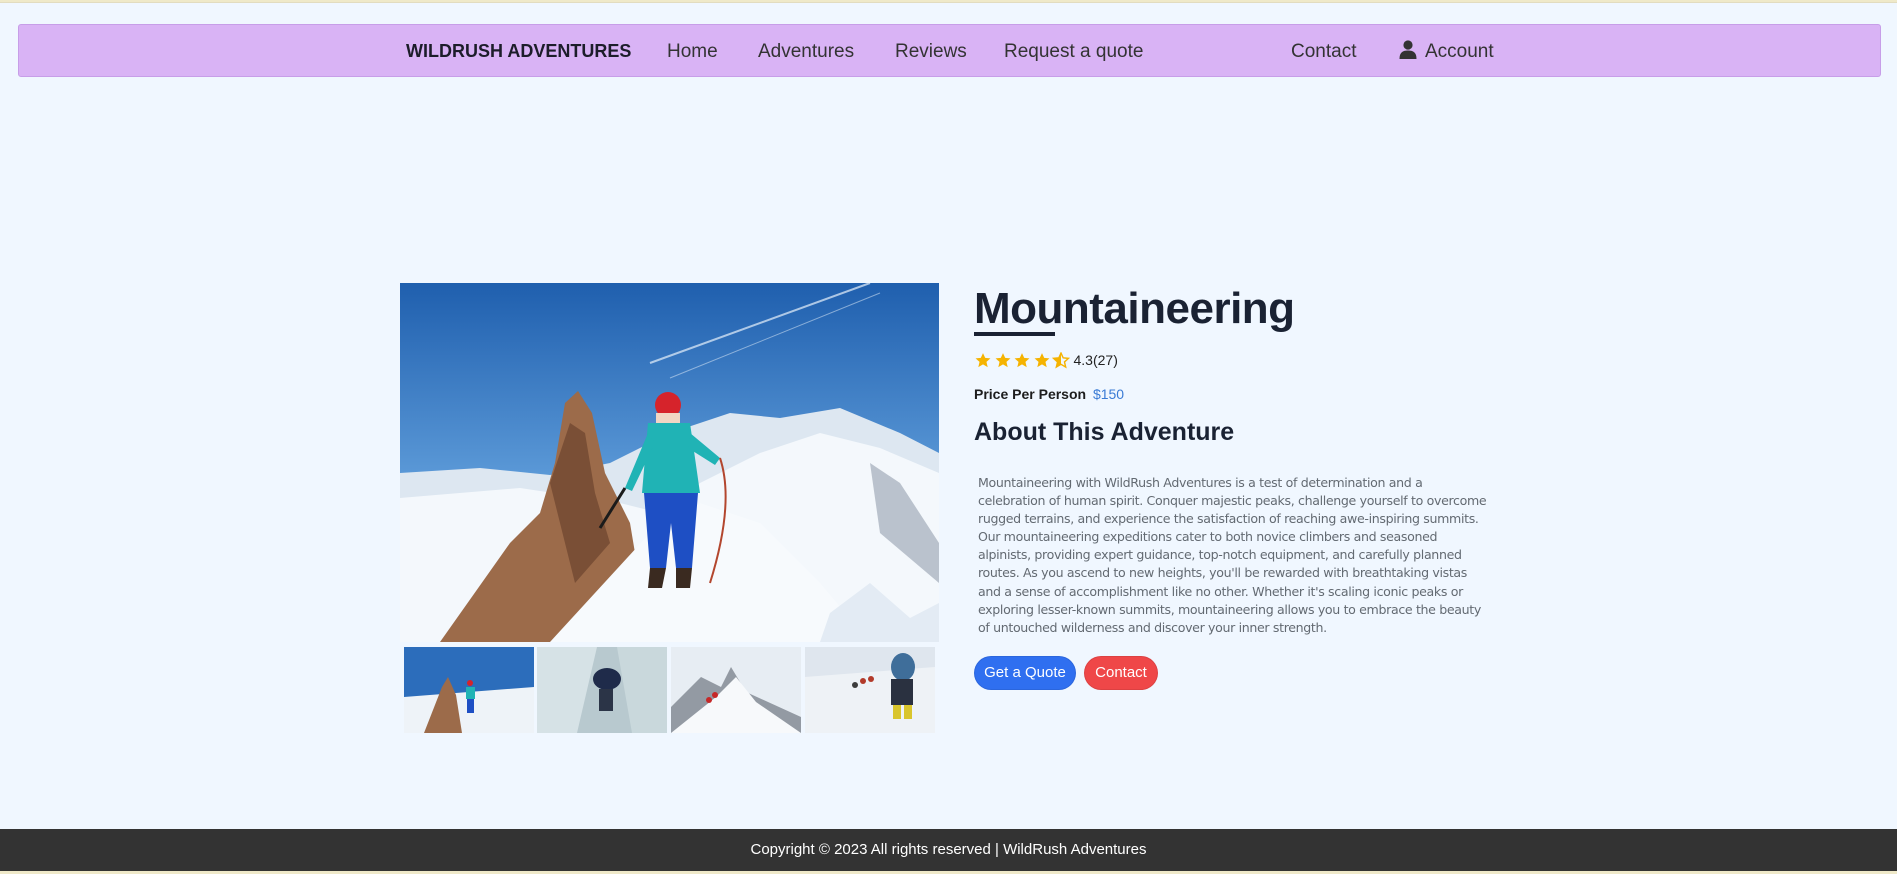 The height and width of the screenshot is (874, 1897). I want to click on thumbnail-snow-ridge-image, so click(736, 690).